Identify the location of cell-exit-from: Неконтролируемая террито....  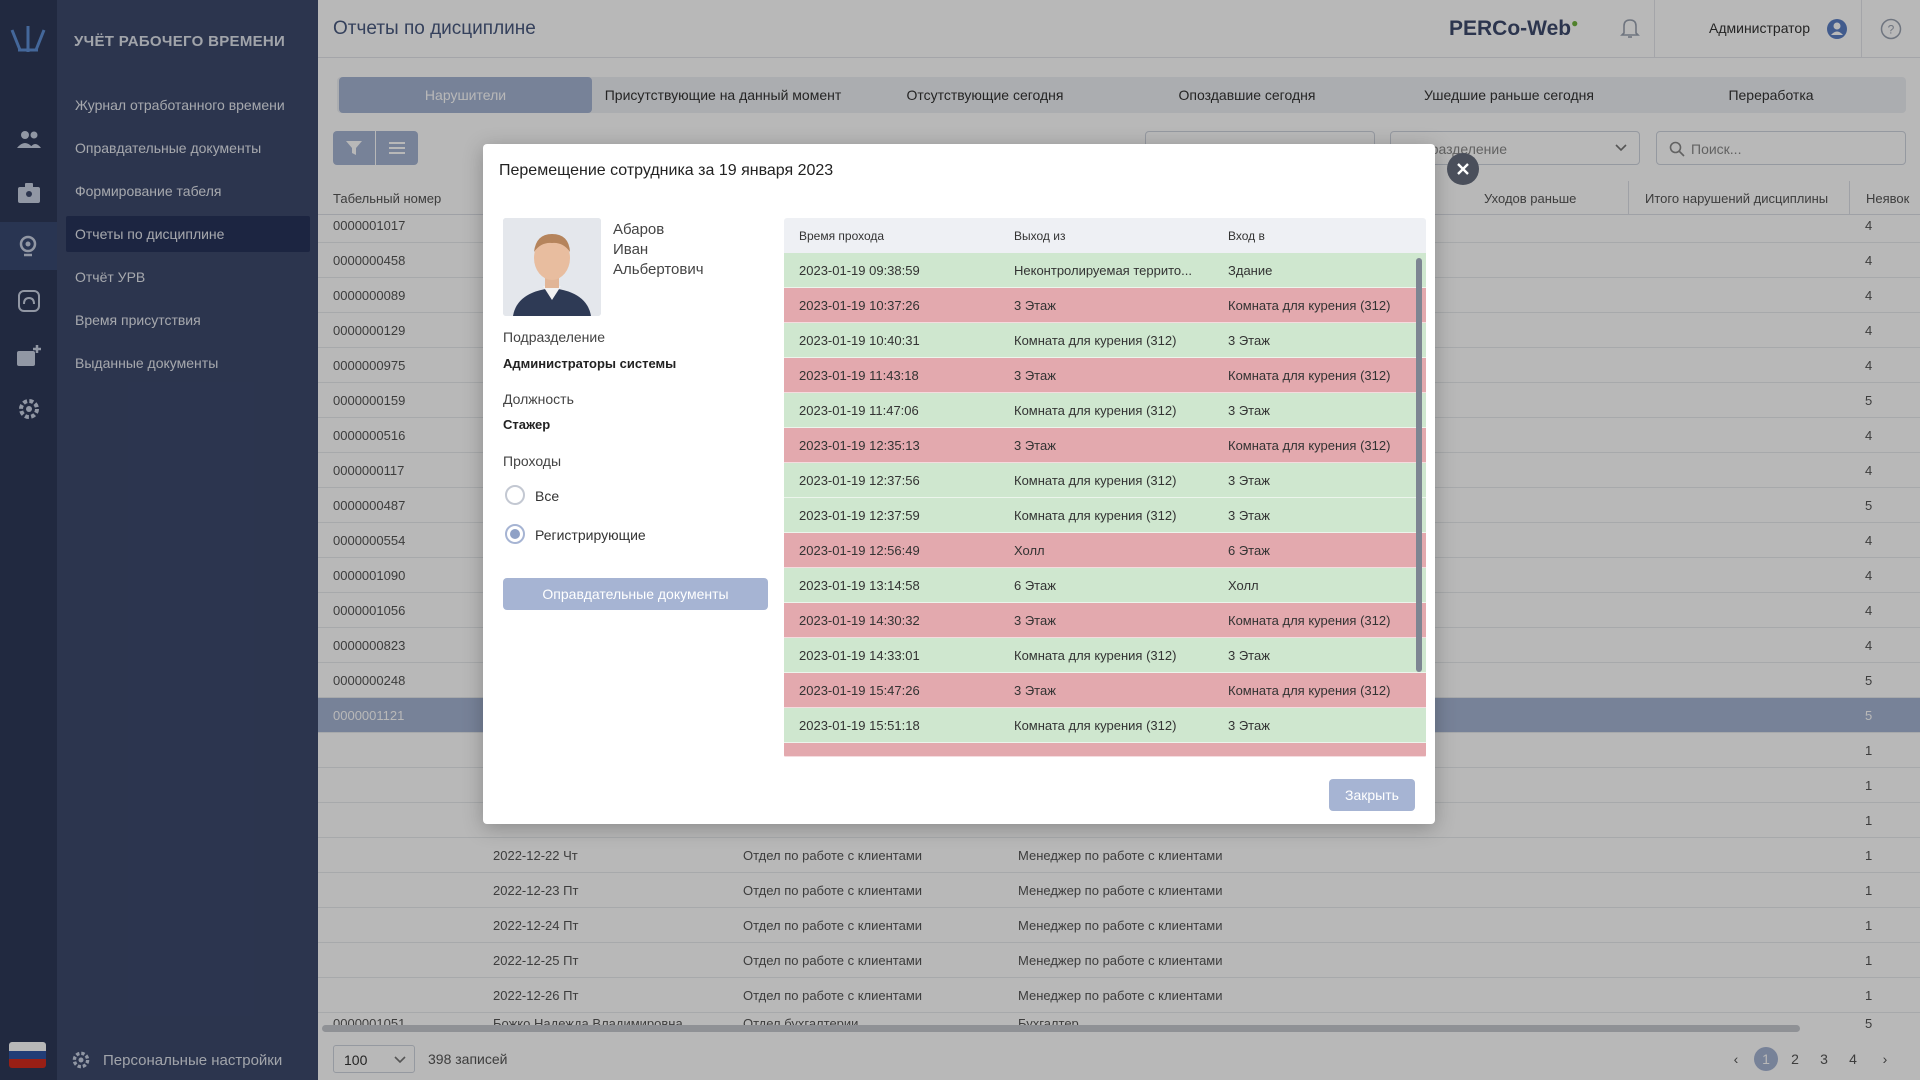
(1103, 270).